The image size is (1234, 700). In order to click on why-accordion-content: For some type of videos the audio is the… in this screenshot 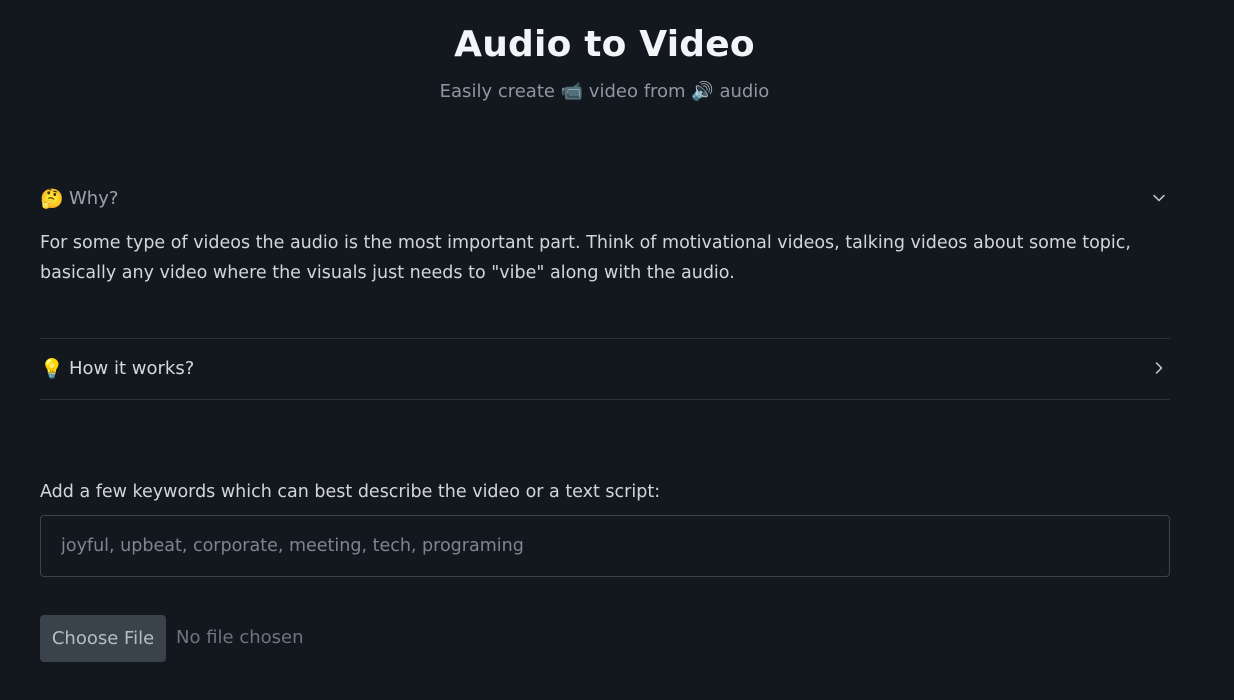, I will do `click(585, 258)`.